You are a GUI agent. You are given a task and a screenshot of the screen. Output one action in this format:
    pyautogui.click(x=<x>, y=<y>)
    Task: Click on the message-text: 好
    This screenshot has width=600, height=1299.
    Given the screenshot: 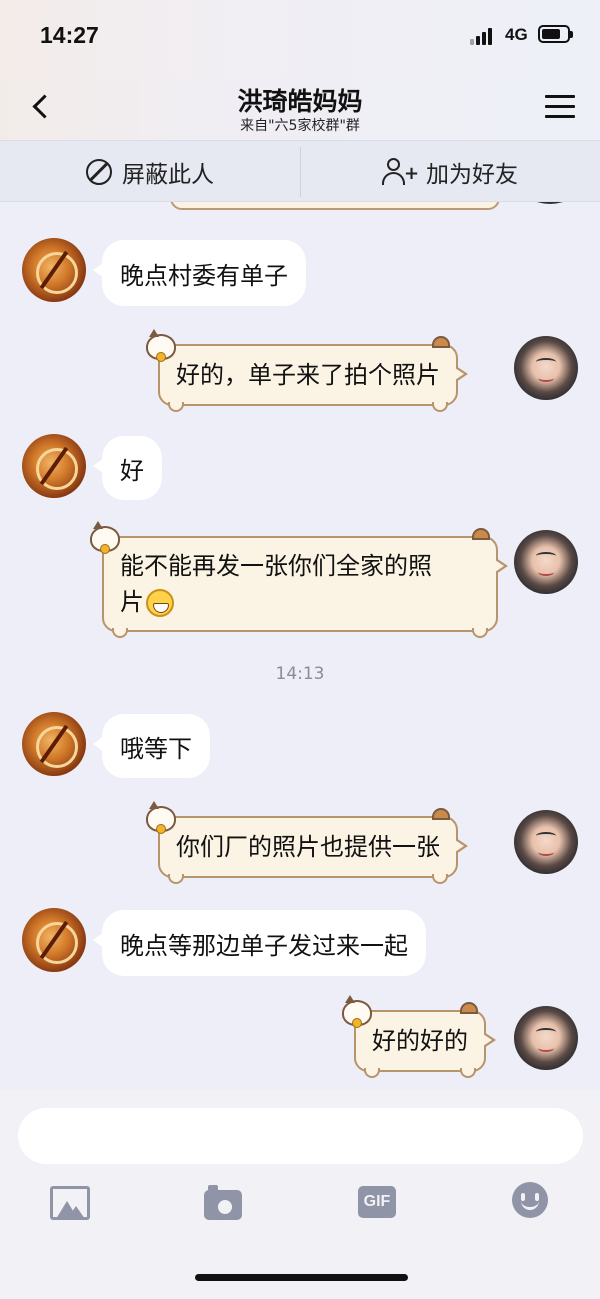 What is the action you would take?
    pyautogui.click(x=132, y=470)
    